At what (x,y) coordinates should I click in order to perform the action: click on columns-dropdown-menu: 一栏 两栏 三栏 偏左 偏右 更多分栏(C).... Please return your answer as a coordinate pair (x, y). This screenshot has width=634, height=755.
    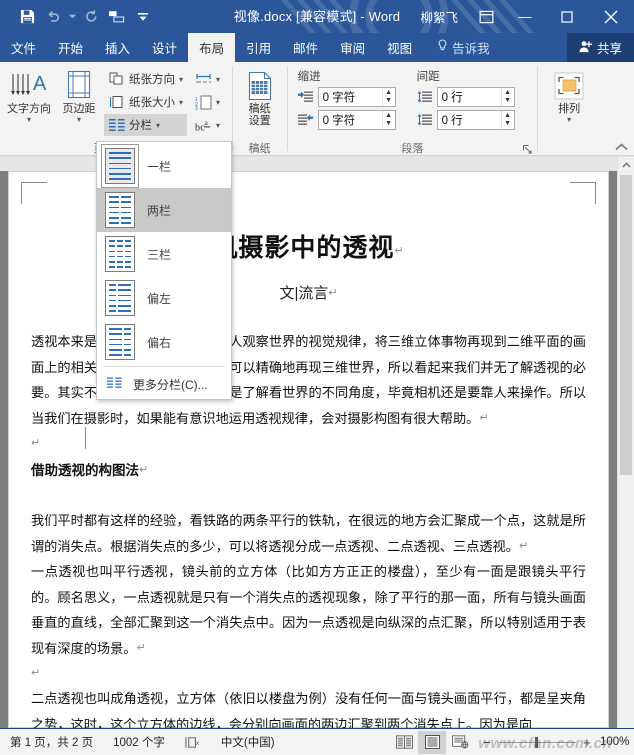
    Looking at the image, I should click on (164, 270).